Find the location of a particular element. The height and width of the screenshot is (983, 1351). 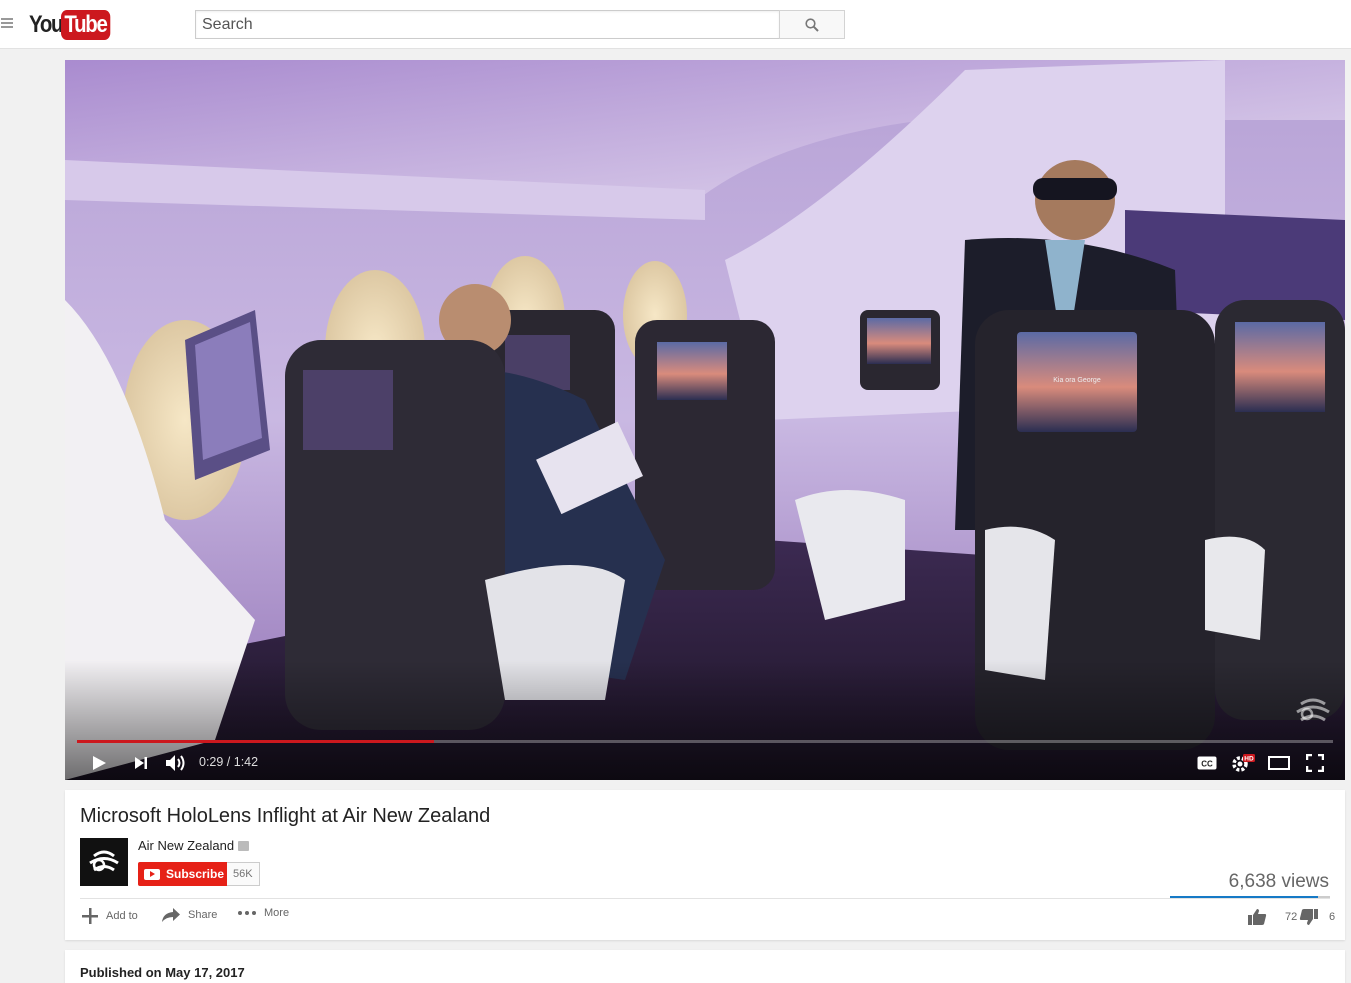

search-icon is located at coordinates (812, 24).